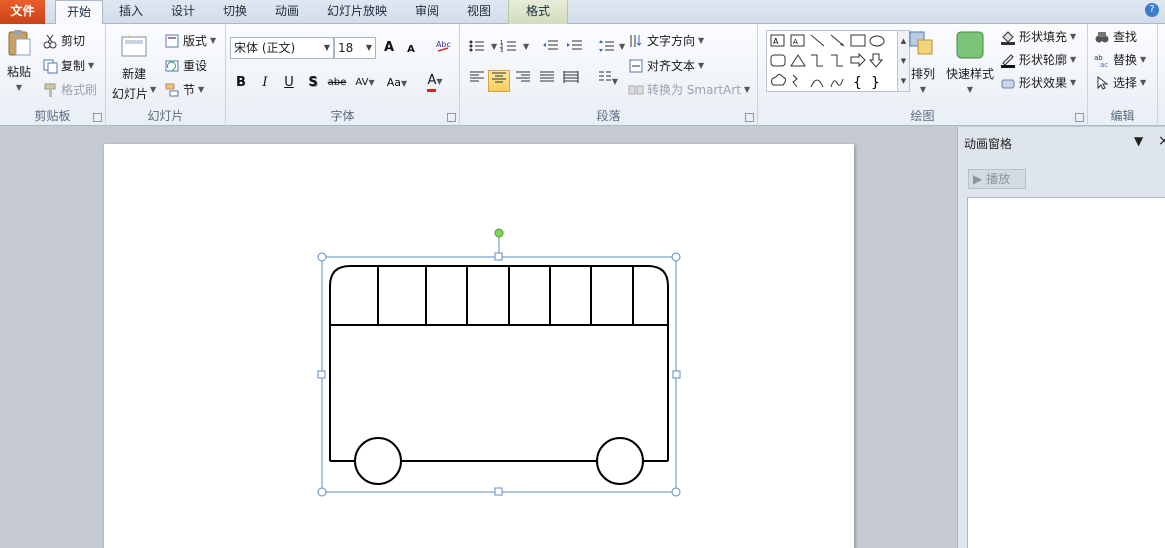 This screenshot has width=1165, height=548. I want to click on shape-fill-button: 形状填充 ▼, so click(1038, 36).